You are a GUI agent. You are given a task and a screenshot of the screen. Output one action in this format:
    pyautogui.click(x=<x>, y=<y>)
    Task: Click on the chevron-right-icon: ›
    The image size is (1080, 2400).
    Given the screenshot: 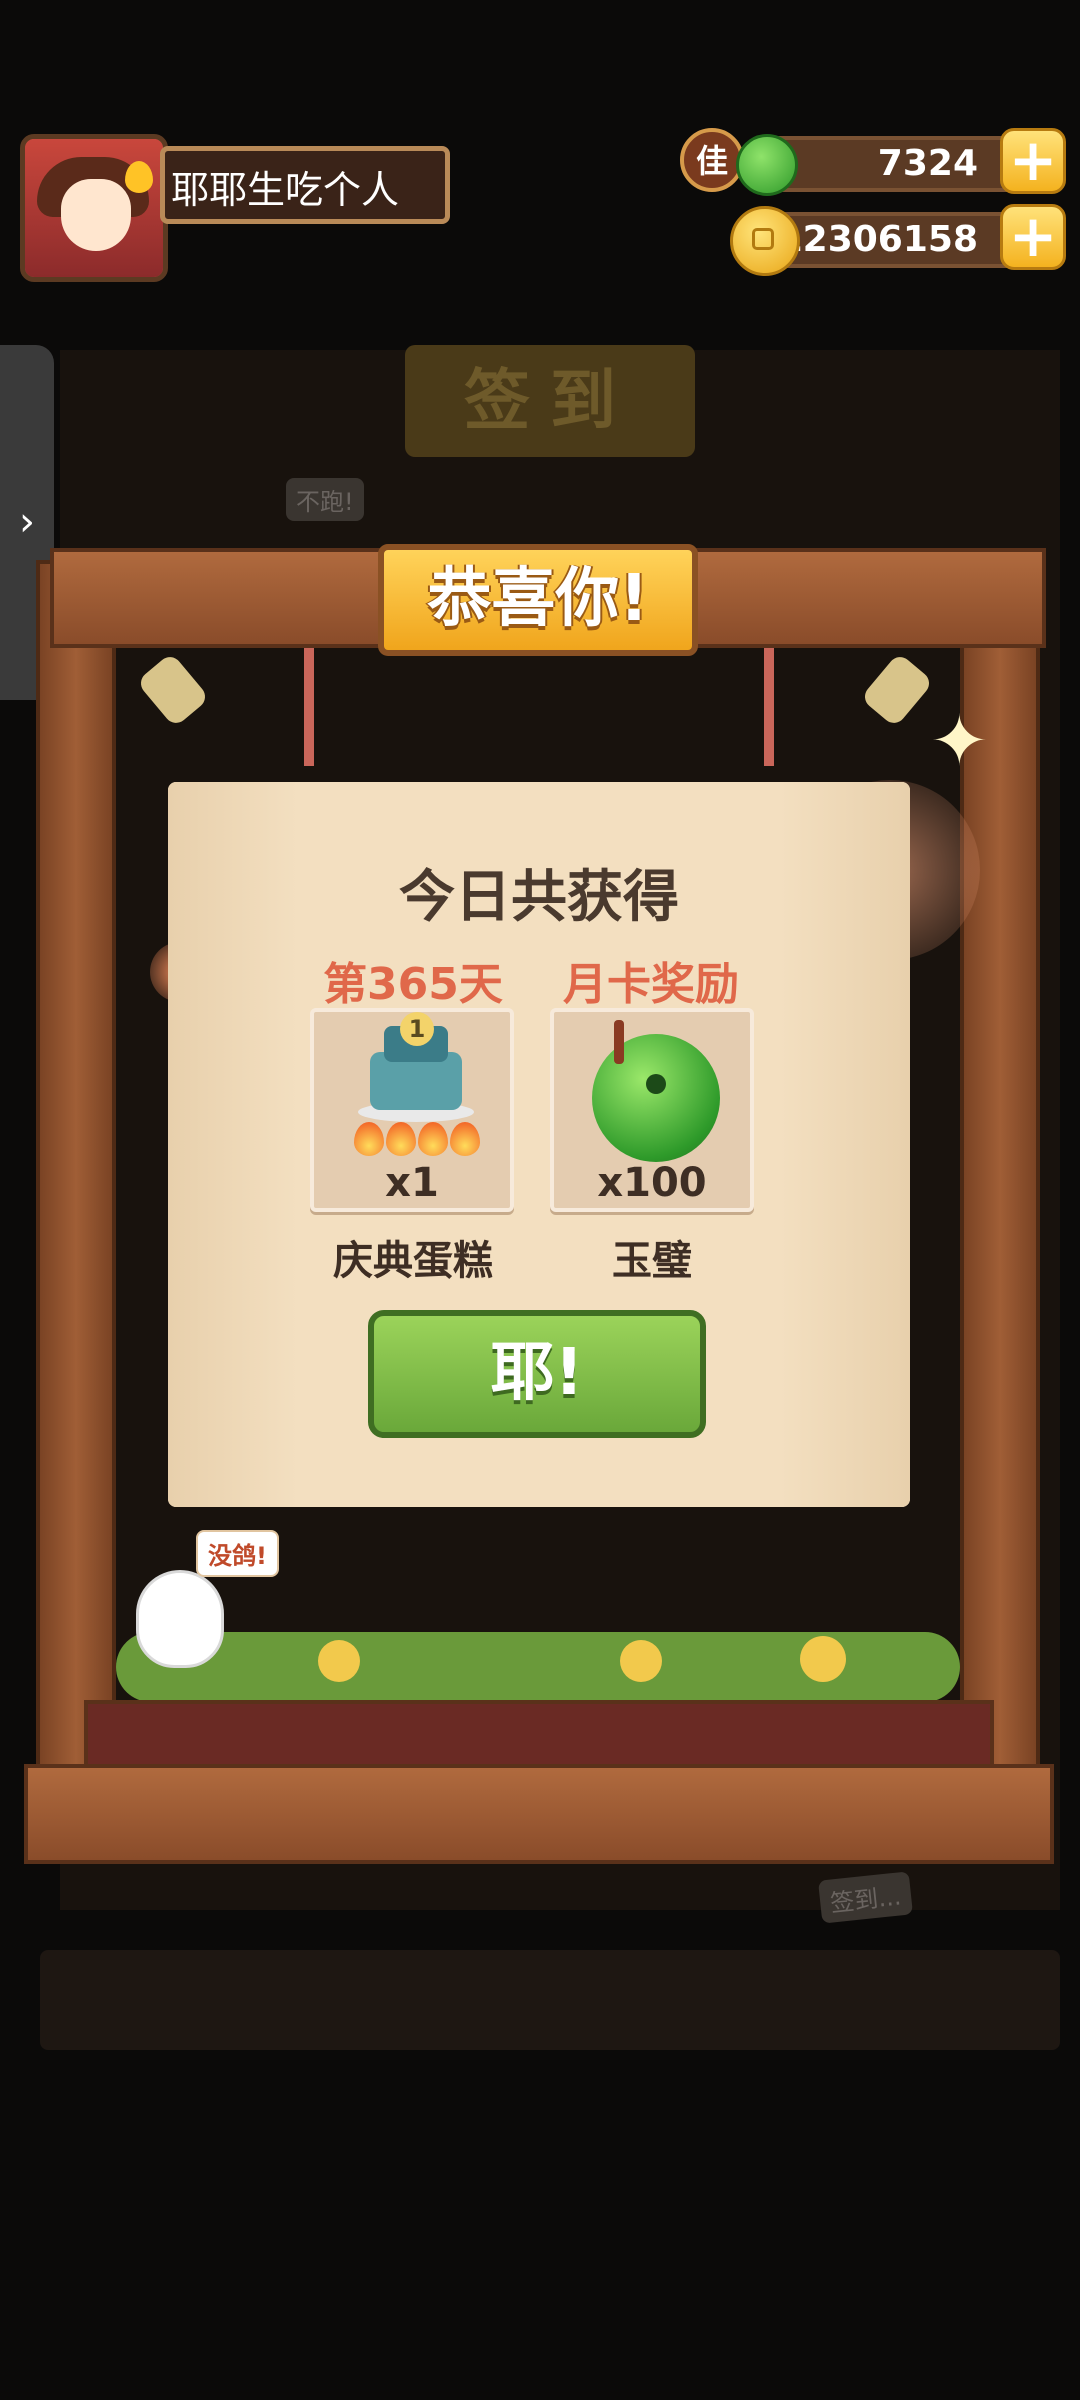 What is the action you would take?
    pyautogui.click(x=27, y=522)
    